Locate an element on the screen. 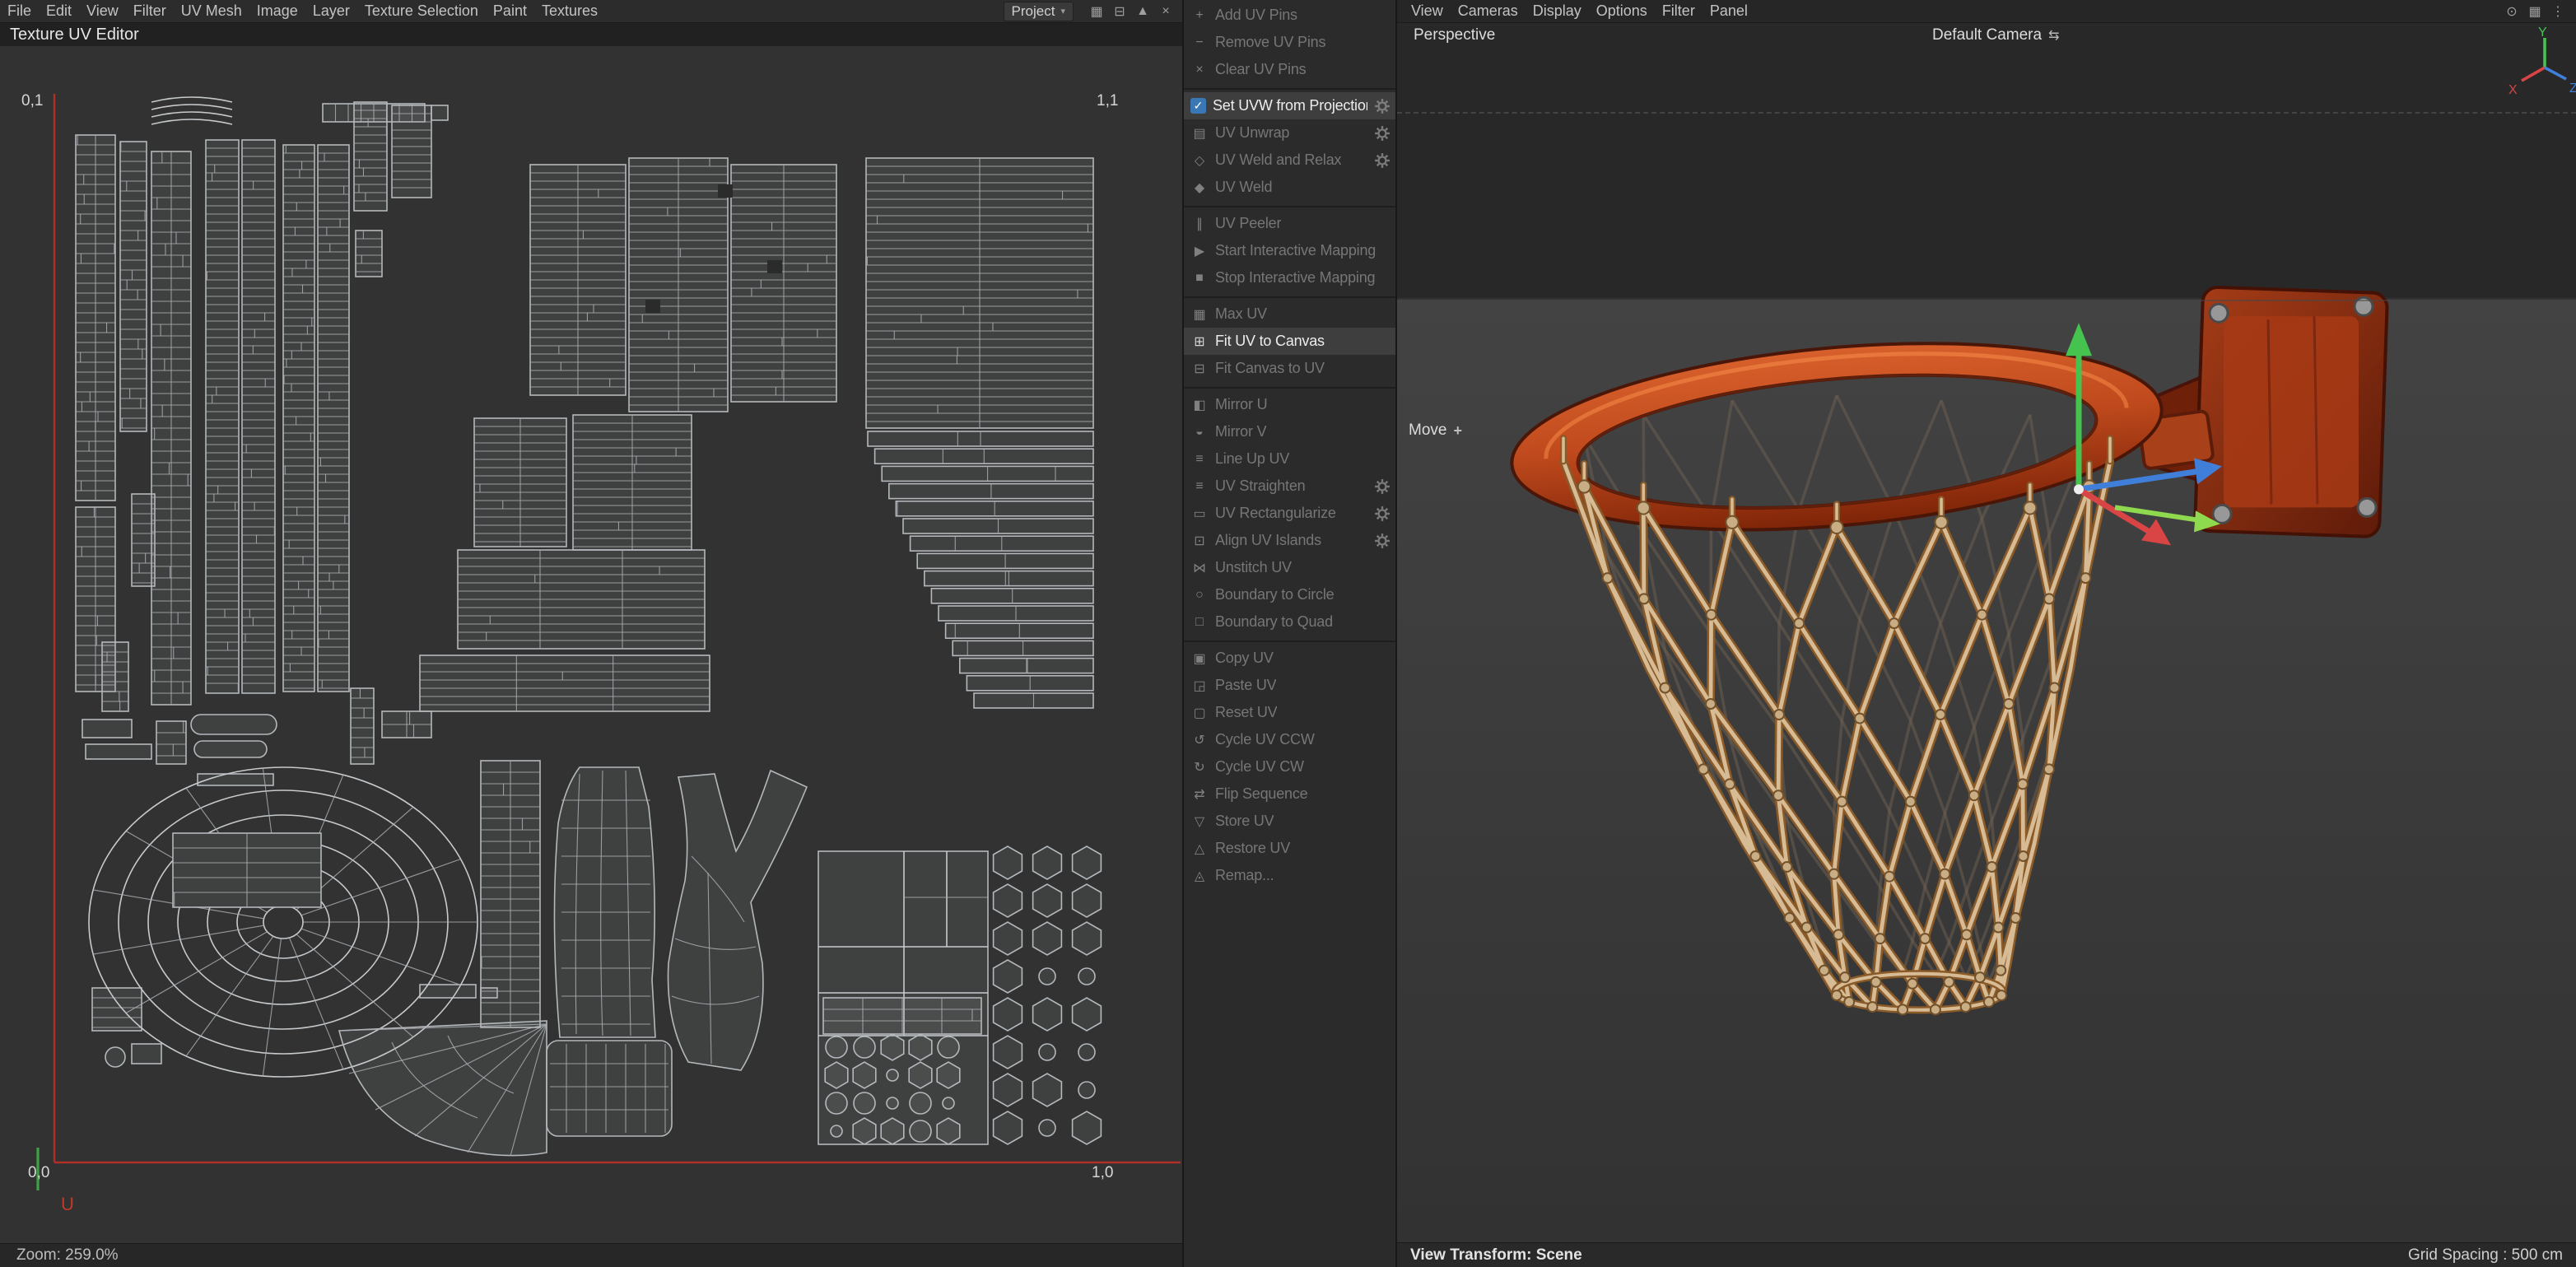  cmd-fit-canvas-to-uv: ⊟ Fit Canvas to UV is located at coordinates (1289, 368).